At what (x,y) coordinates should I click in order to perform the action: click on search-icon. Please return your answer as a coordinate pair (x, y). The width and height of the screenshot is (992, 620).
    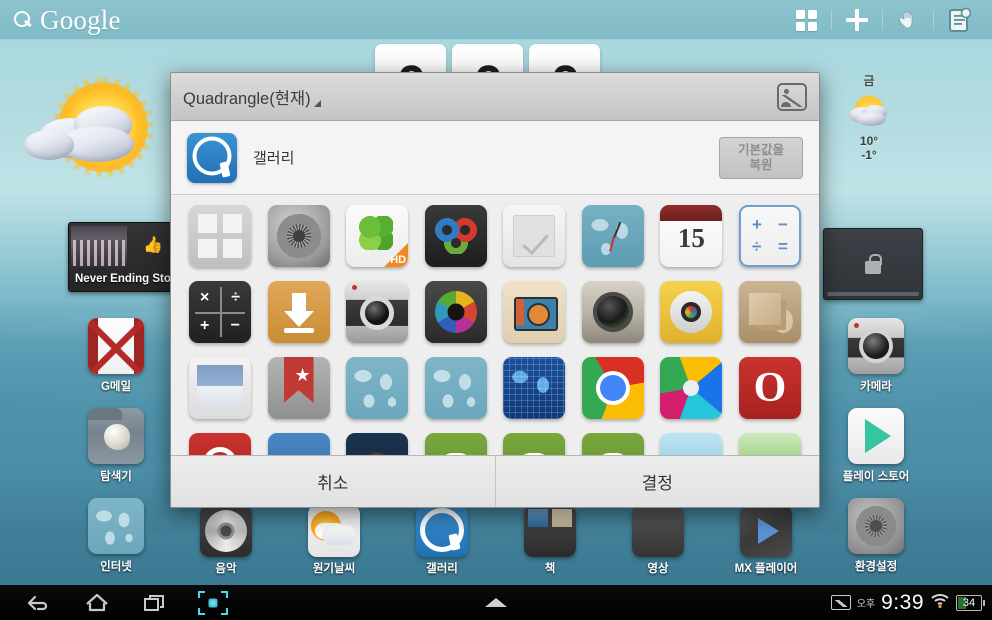
    Looking at the image, I should click on (23, 20).